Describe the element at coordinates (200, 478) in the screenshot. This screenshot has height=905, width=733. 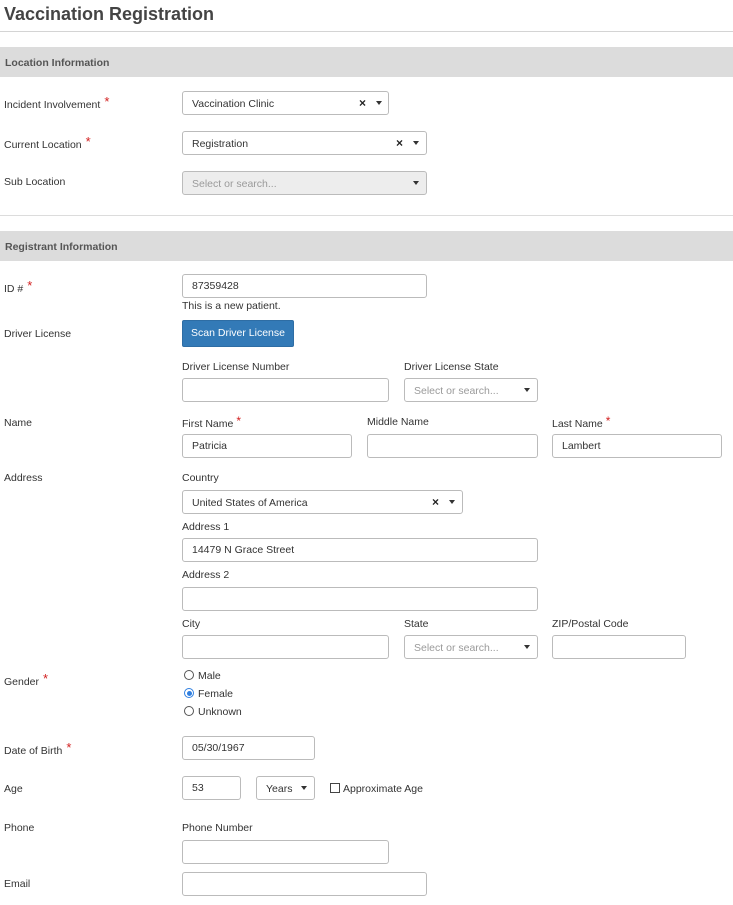
I see `country-label: Country` at that location.